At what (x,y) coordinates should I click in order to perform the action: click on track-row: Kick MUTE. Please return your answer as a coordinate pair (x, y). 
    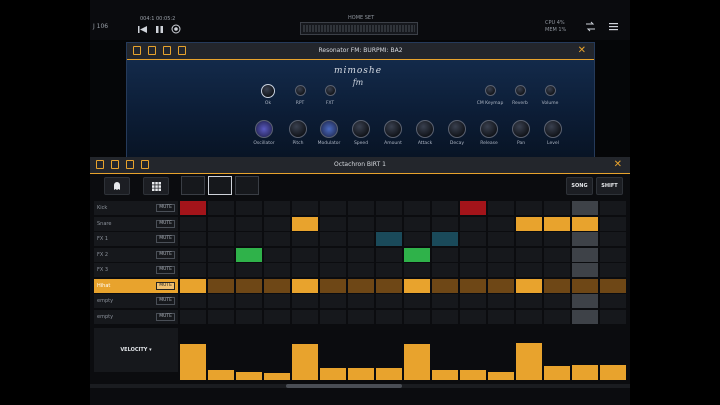
    Looking at the image, I should click on (136, 208).